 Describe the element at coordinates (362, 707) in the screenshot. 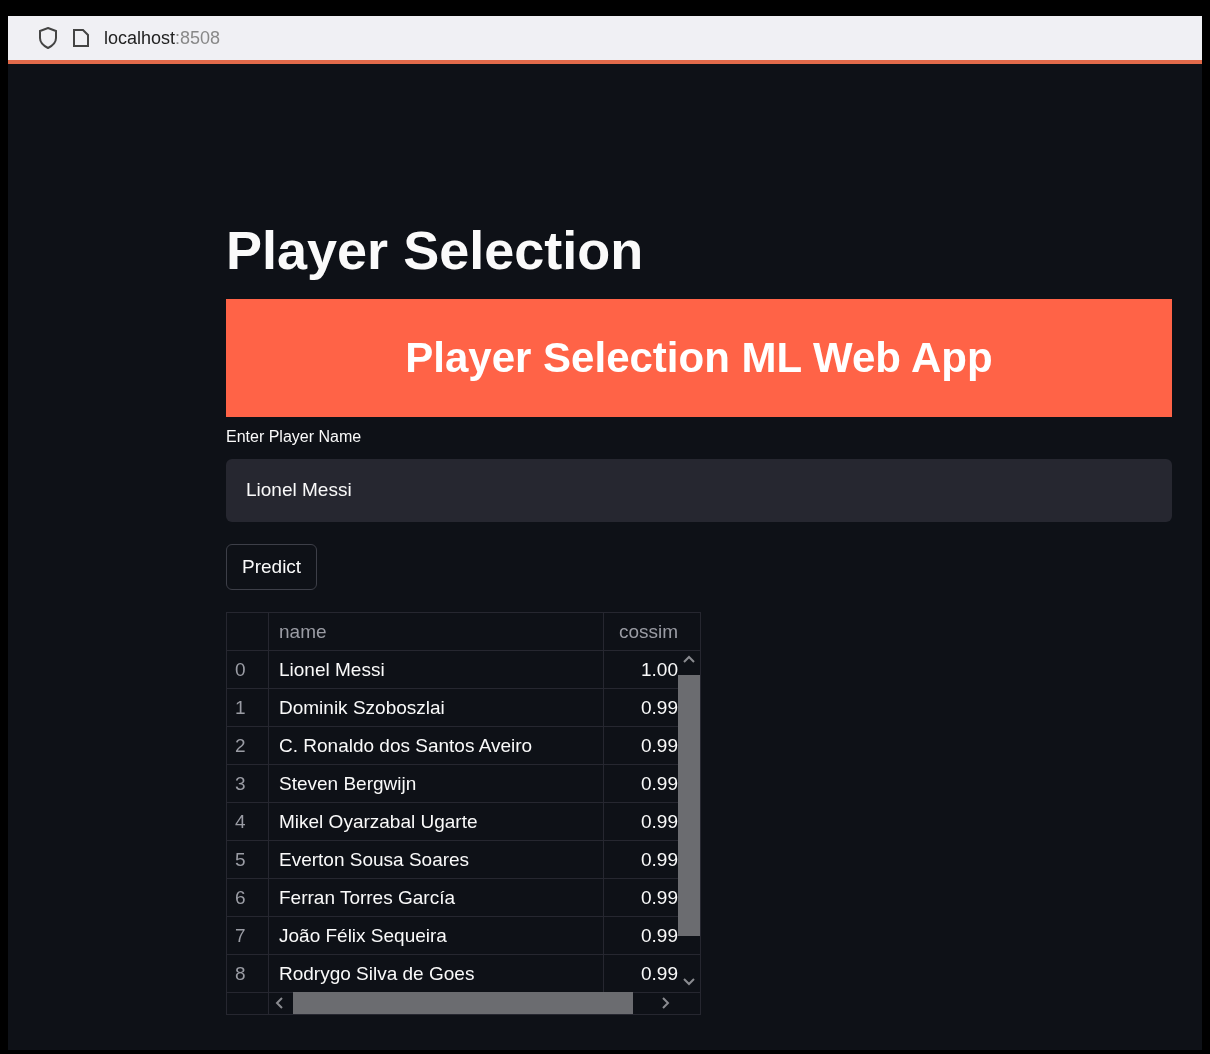

I see `table-cell-text: Dominik Szoboszlai` at that location.